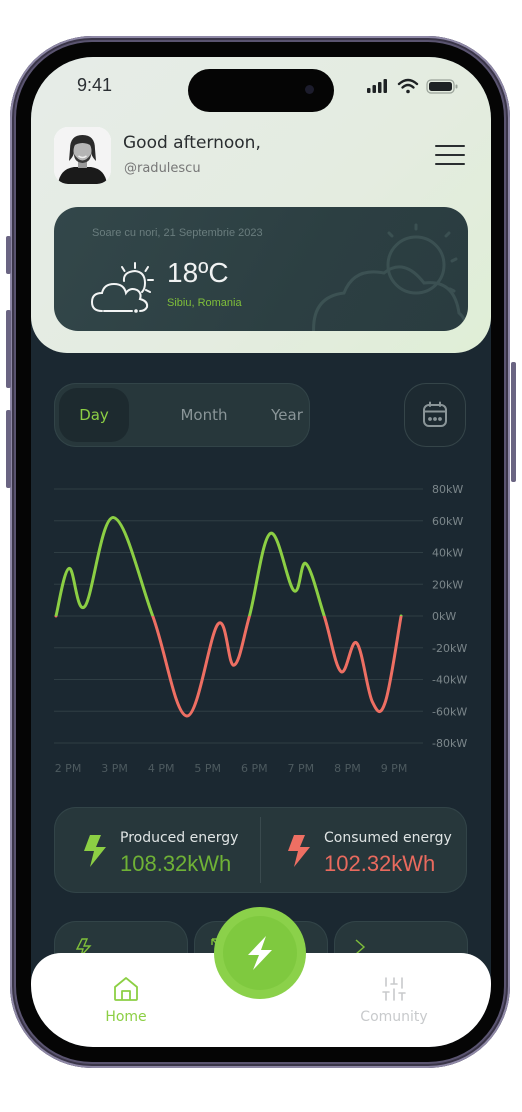 This screenshot has height=1112, width=522. What do you see at coordinates (394, 768) in the screenshot?
I see `x-tick-label: 9 PM` at bounding box center [394, 768].